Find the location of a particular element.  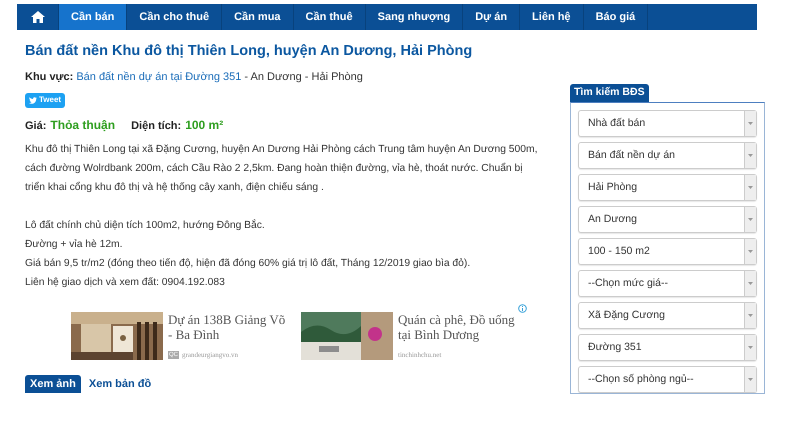

nav-link: Báo giá is located at coordinates (616, 17).